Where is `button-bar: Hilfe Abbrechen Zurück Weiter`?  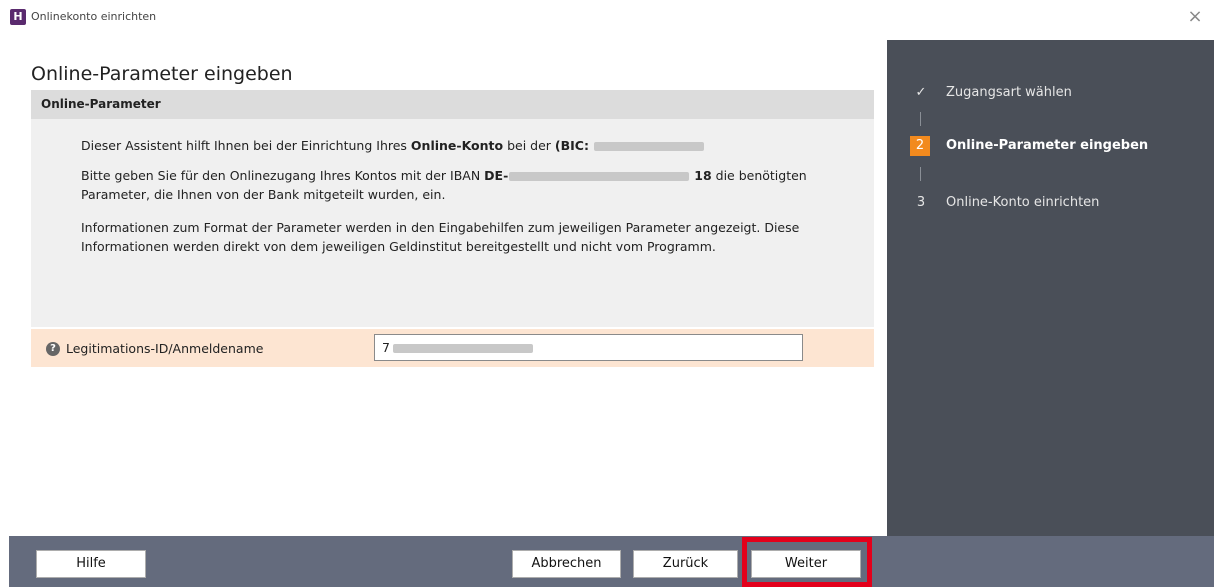 button-bar: Hilfe Abbrechen Zurück Weiter is located at coordinates (611, 561).